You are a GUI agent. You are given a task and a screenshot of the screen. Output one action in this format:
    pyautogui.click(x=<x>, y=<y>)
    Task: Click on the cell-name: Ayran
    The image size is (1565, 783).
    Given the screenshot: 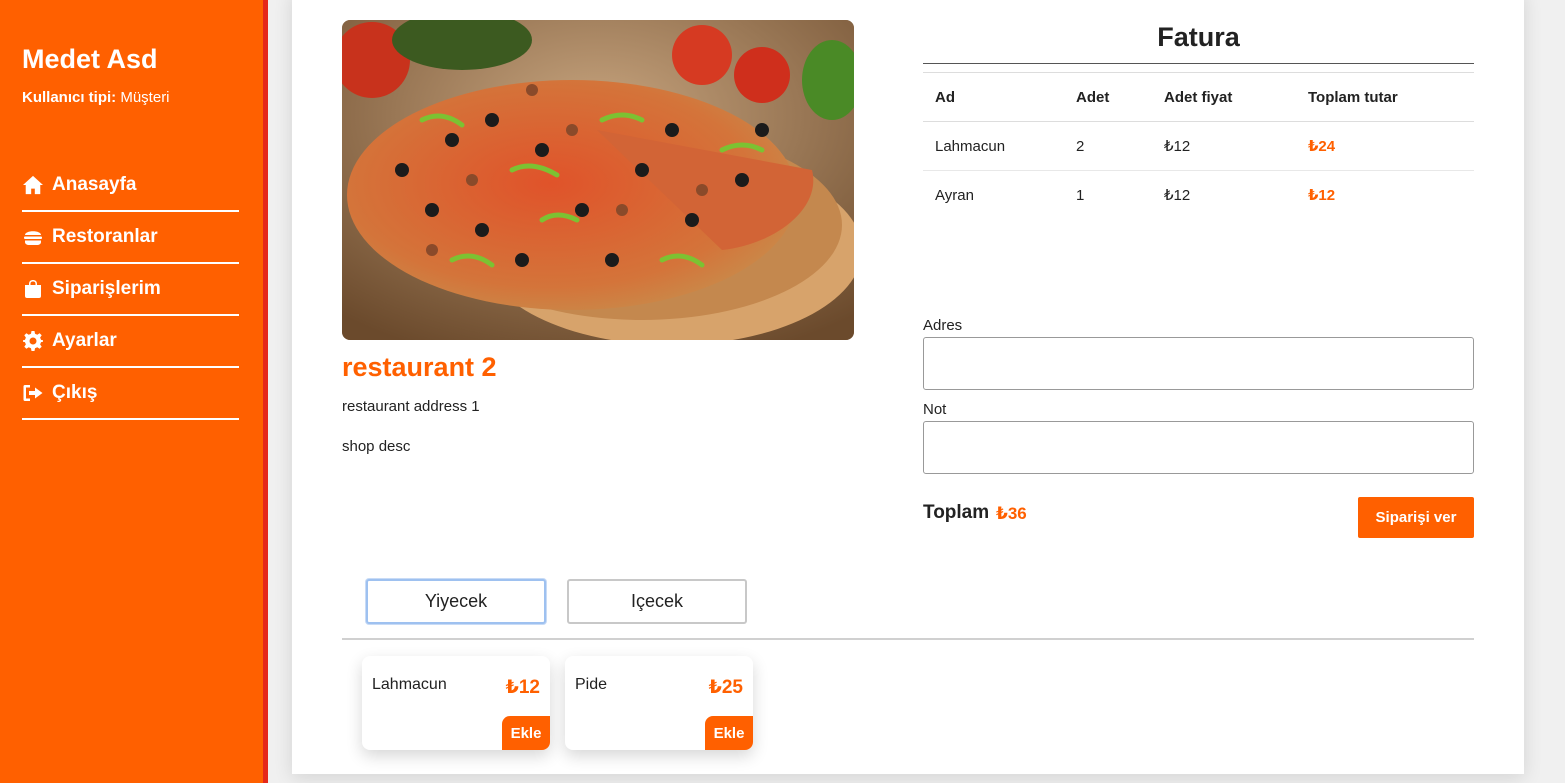 What is the action you would take?
    pyautogui.click(x=954, y=195)
    